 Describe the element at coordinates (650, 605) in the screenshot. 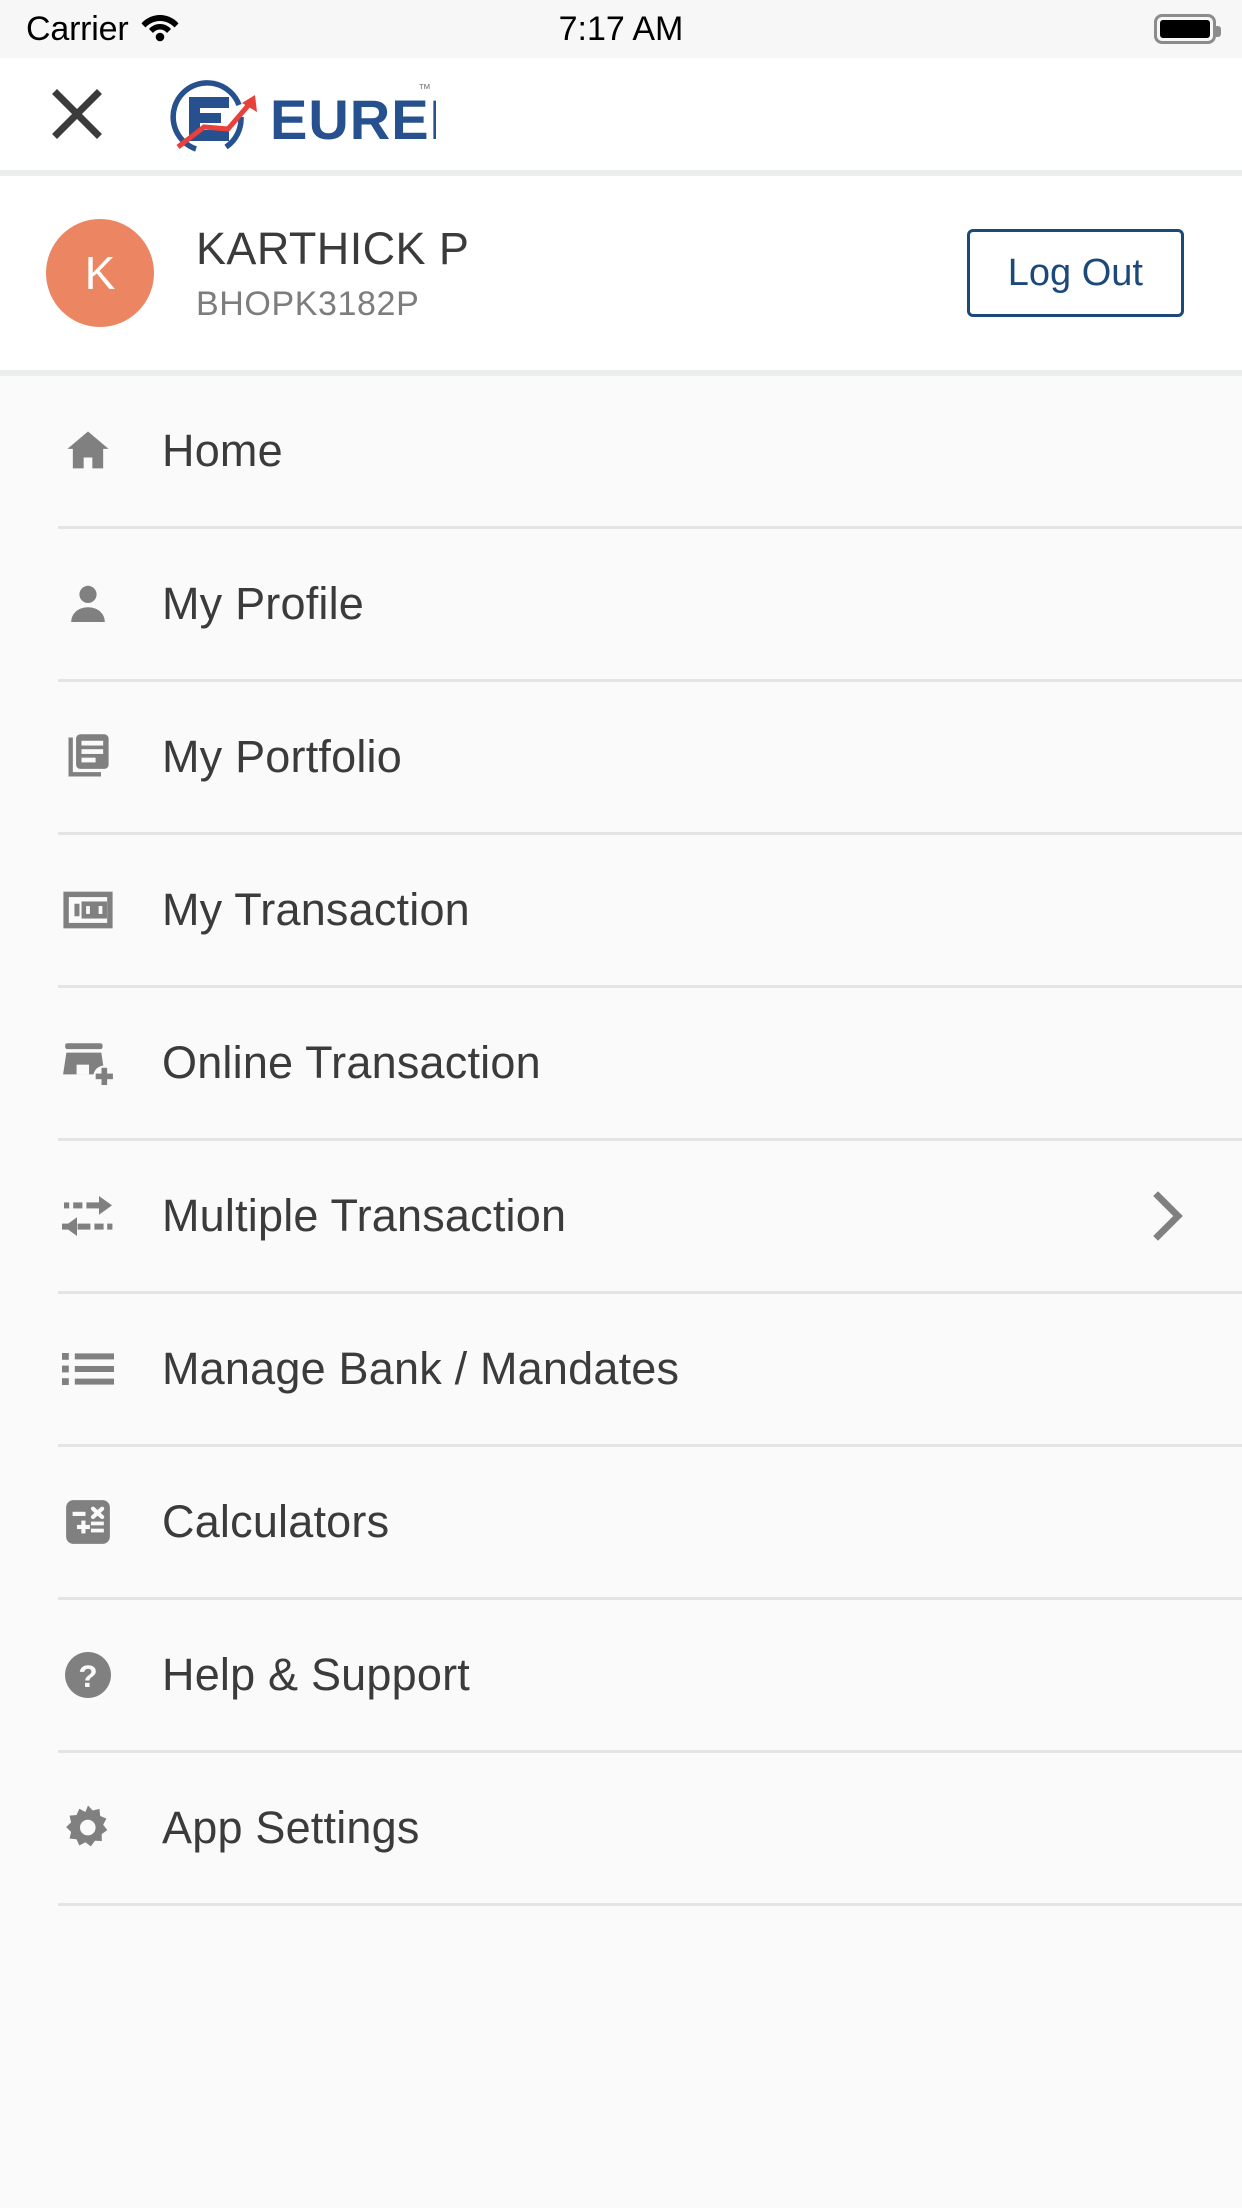

I see `menu-item-my-profile: My Profile` at that location.